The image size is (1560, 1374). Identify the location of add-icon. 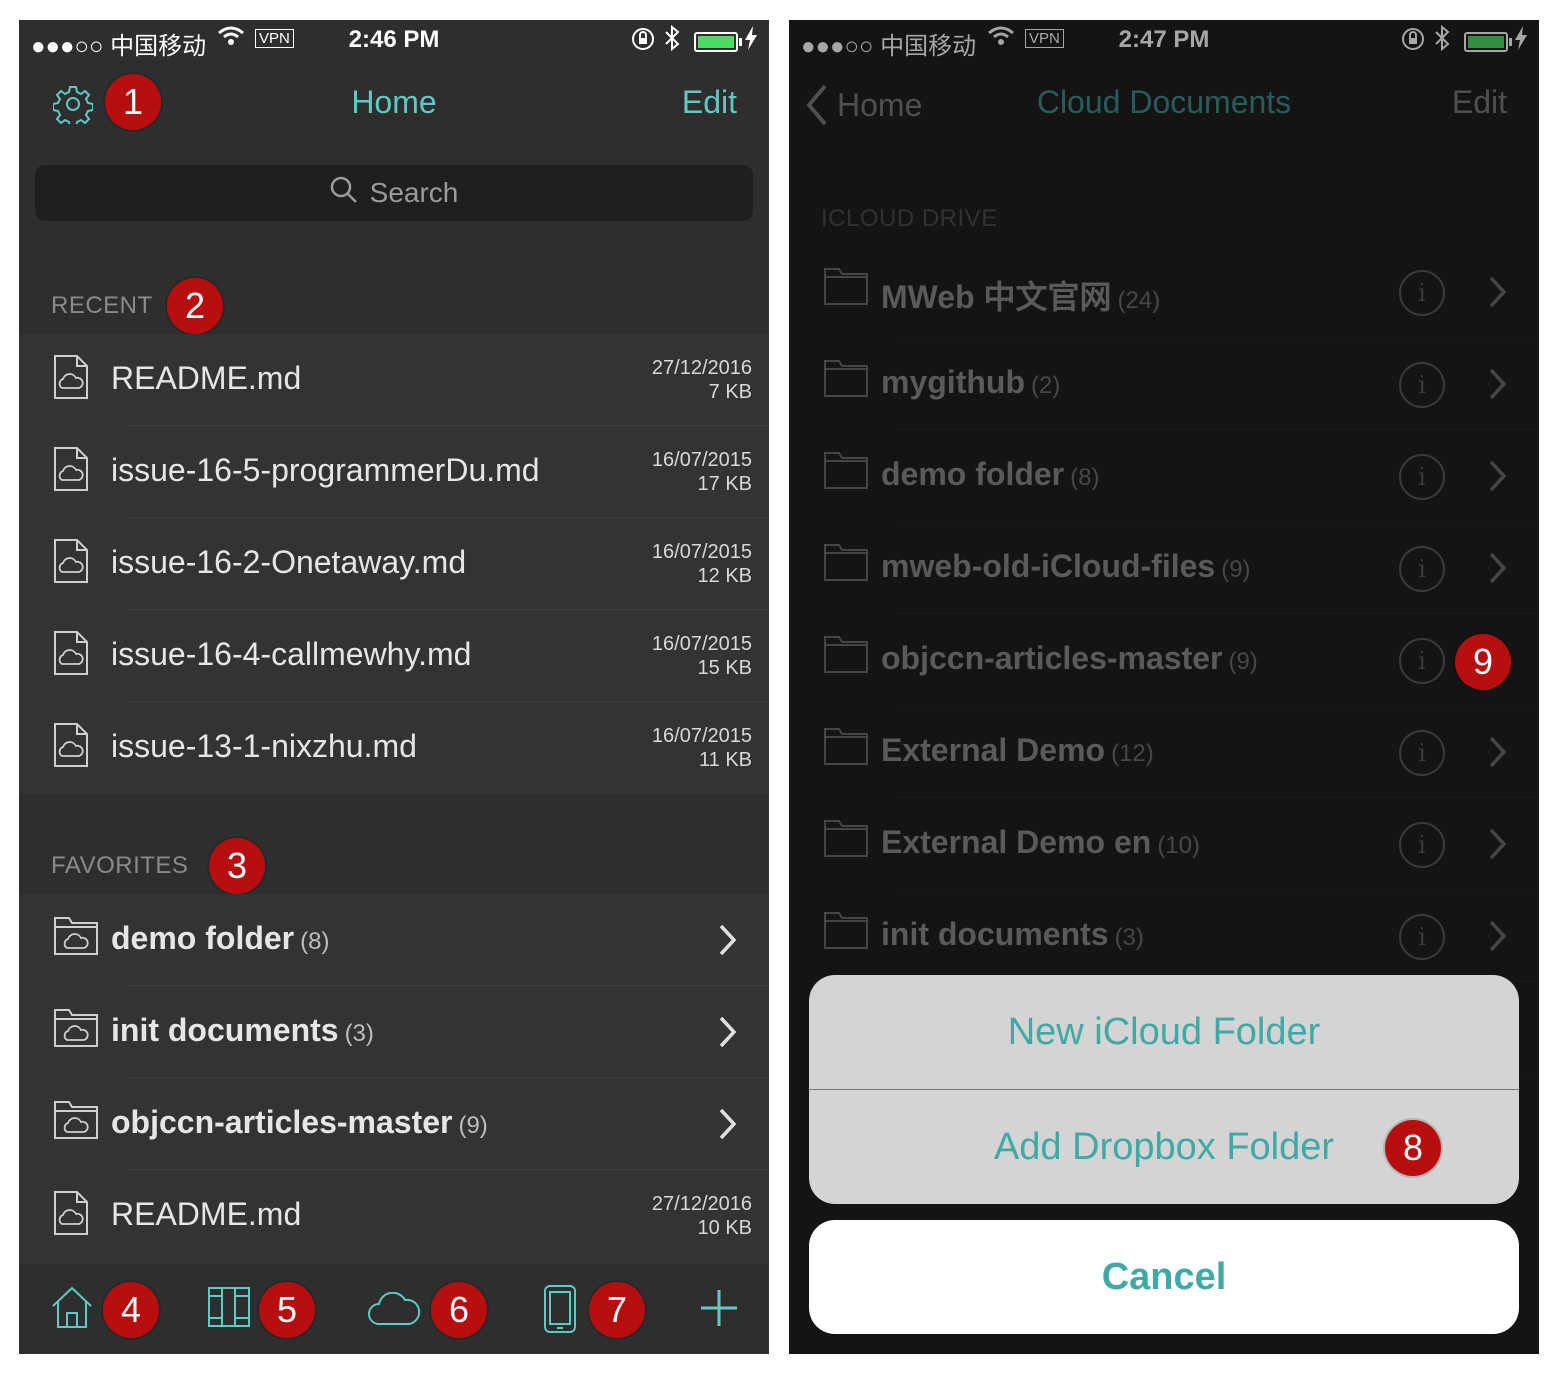
(719, 1310).